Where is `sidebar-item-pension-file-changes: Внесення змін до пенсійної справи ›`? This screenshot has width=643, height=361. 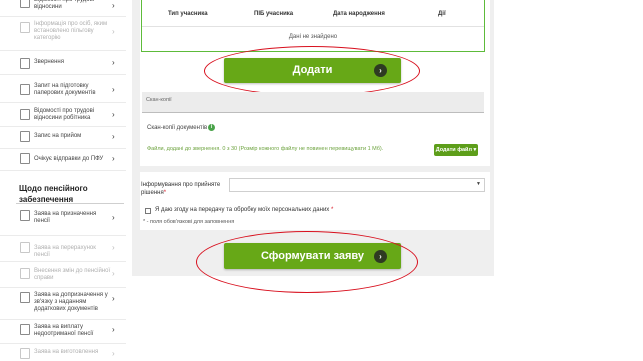 sidebar-item-pension-file-changes: Внесення змін до пенсійної справи › is located at coordinates (63, 274).